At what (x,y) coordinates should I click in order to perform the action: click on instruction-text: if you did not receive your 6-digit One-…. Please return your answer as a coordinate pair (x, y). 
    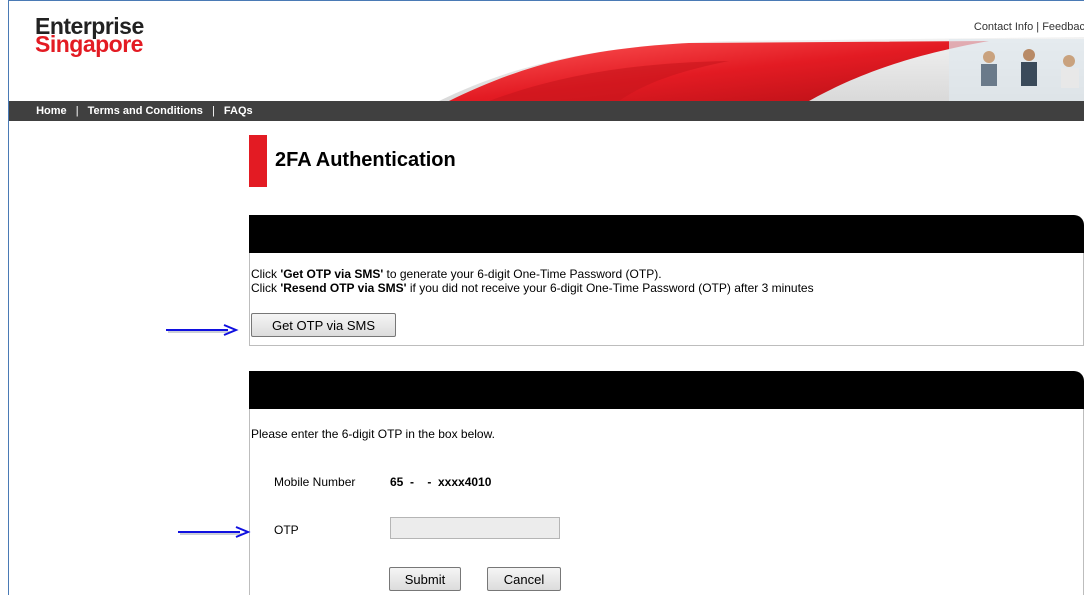
    Looking at the image, I should click on (610, 288).